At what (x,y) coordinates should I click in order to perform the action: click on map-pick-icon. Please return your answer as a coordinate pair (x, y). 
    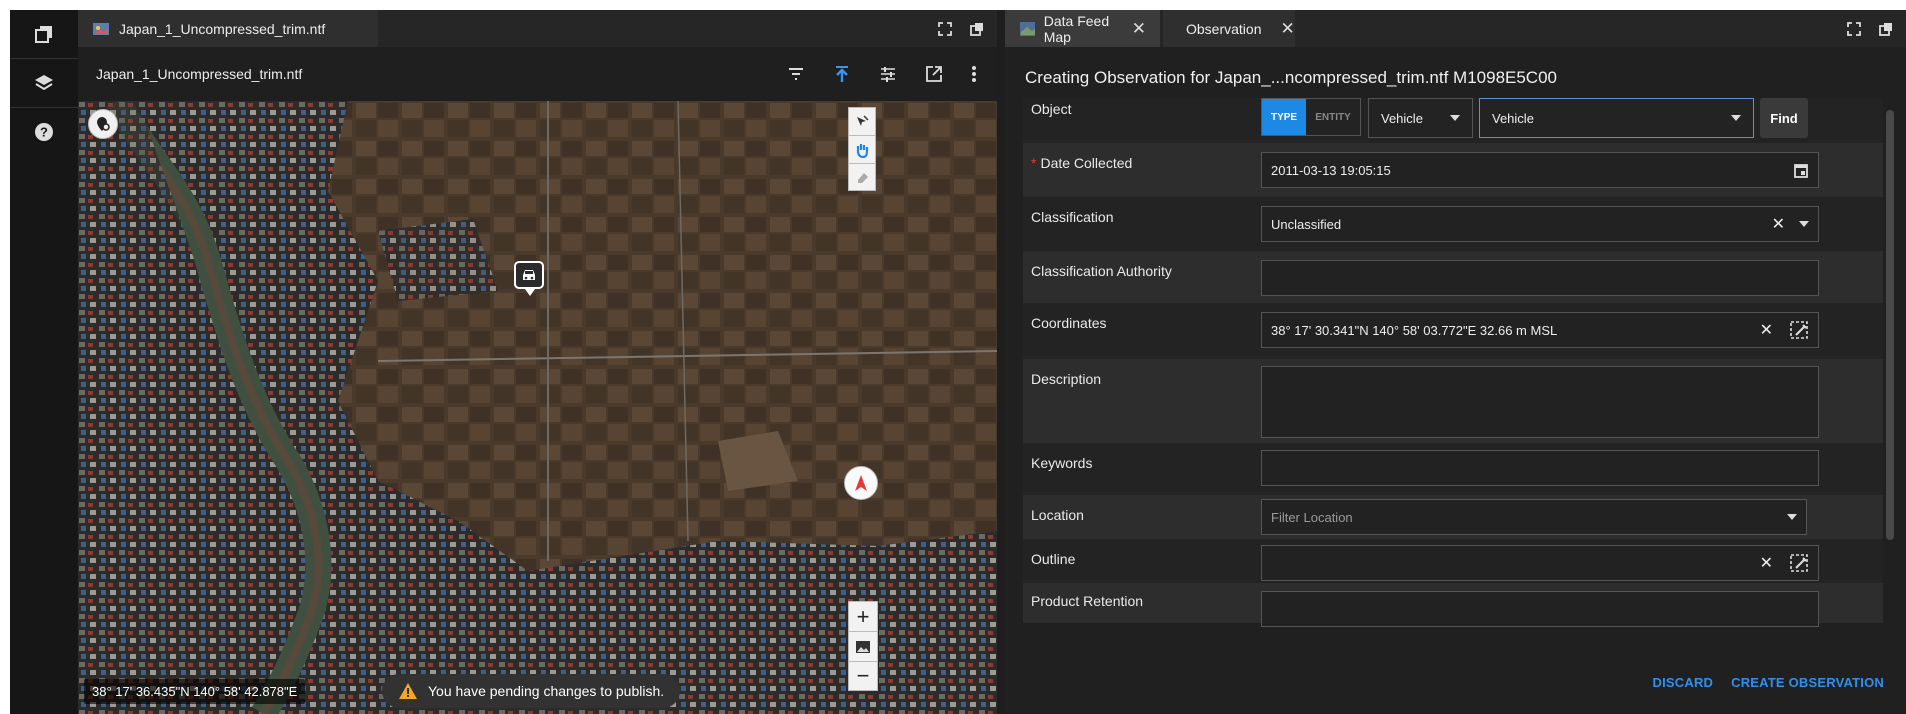
    Looking at the image, I should click on (1799, 330).